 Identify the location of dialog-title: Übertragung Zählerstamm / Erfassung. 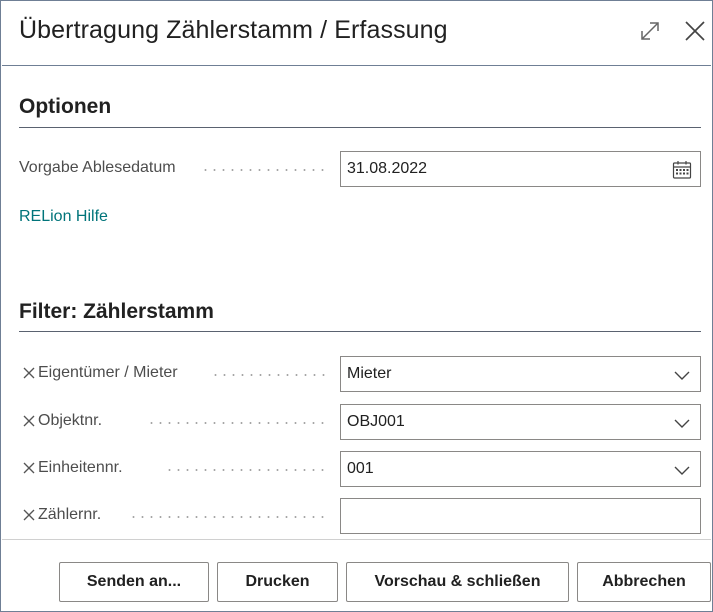
(233, 30).